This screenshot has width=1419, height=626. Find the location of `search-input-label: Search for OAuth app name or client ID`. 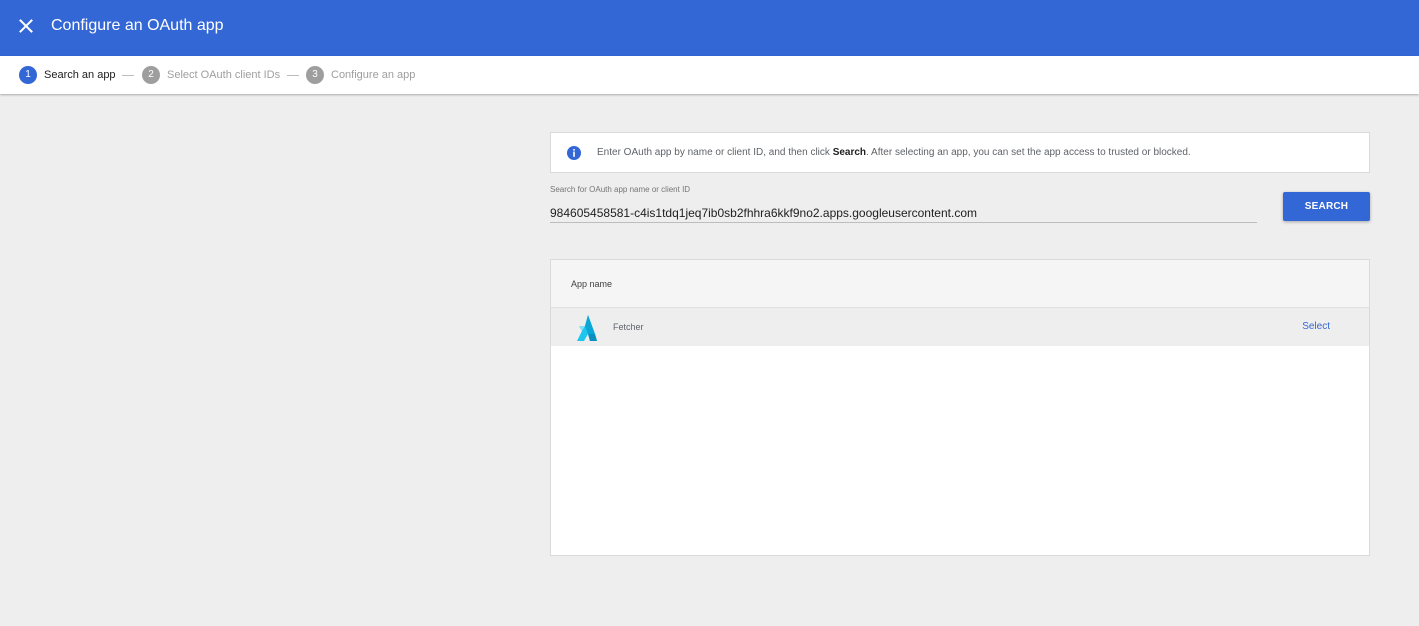

search-input-label: Search for OAuth app name or client ID is located at coordinates (620, 189).